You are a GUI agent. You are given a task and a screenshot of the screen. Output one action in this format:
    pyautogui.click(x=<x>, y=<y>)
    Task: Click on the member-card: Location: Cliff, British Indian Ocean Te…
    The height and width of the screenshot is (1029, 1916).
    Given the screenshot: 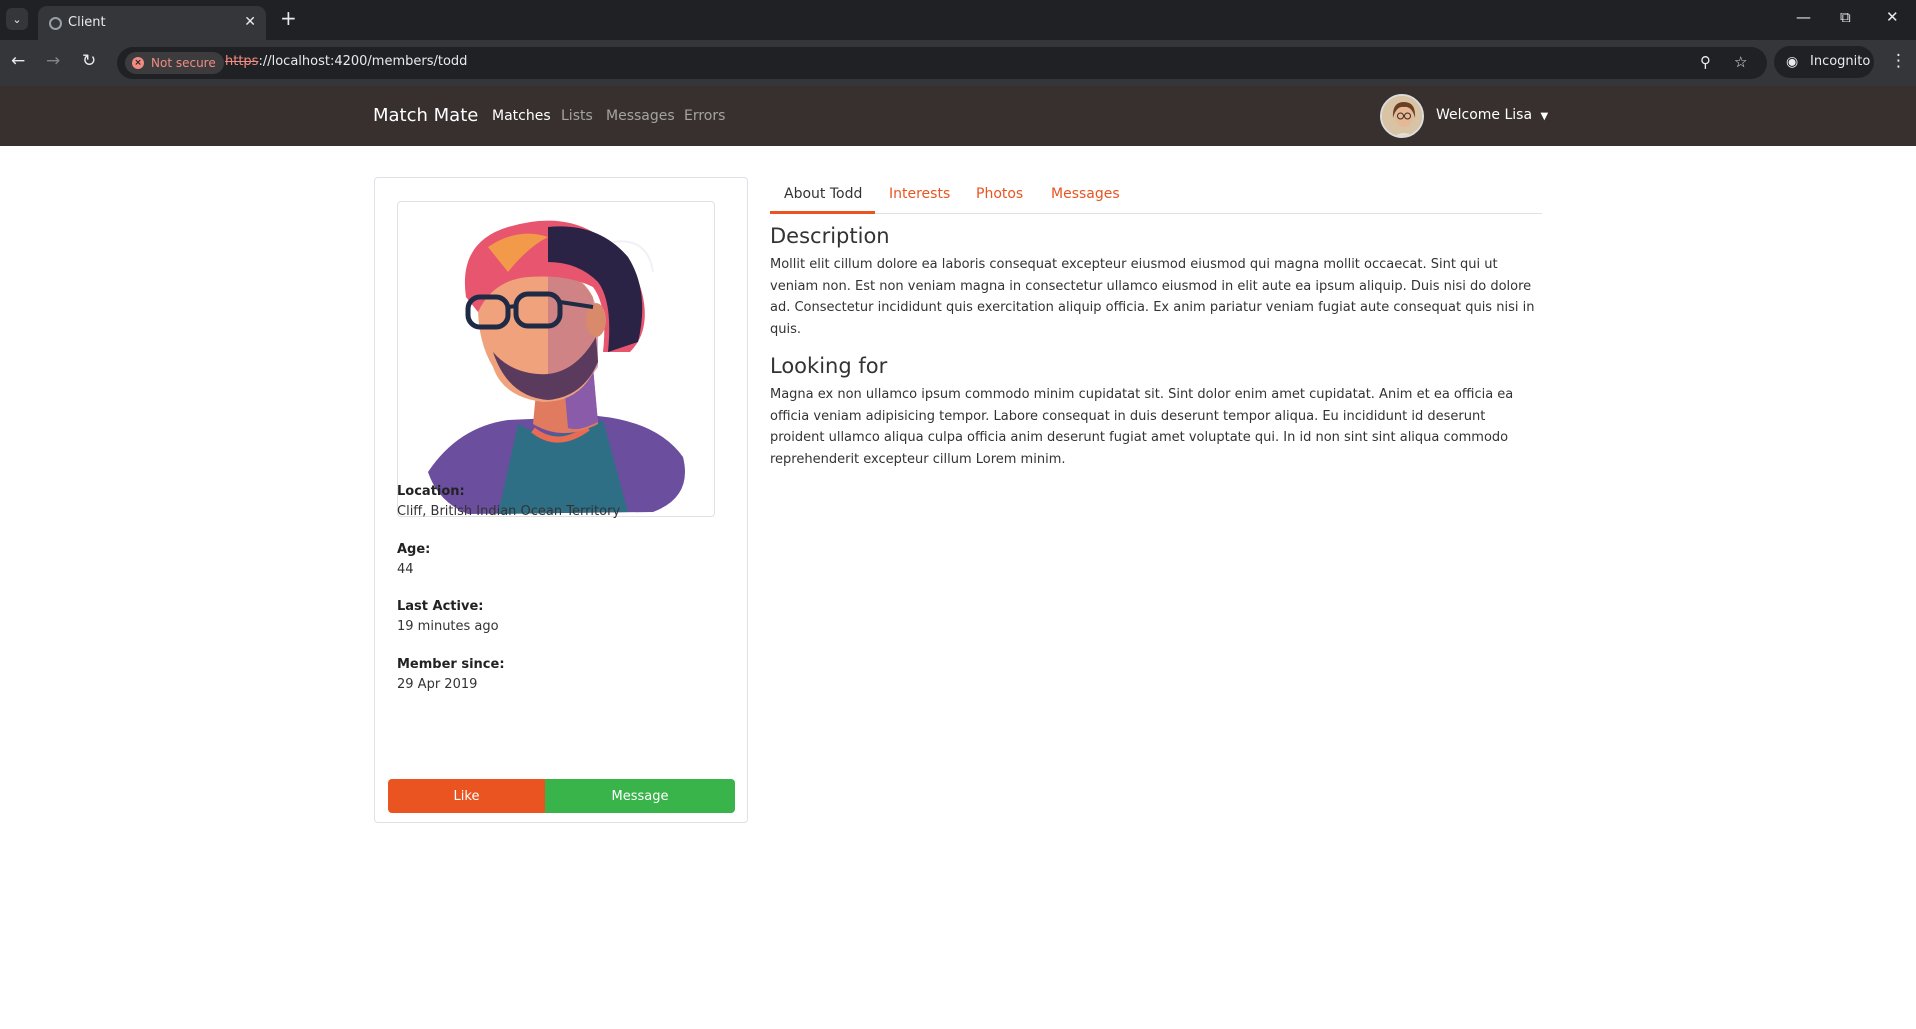 What is the action you would take?
    pyautogui.click(x=561, y=500)
    